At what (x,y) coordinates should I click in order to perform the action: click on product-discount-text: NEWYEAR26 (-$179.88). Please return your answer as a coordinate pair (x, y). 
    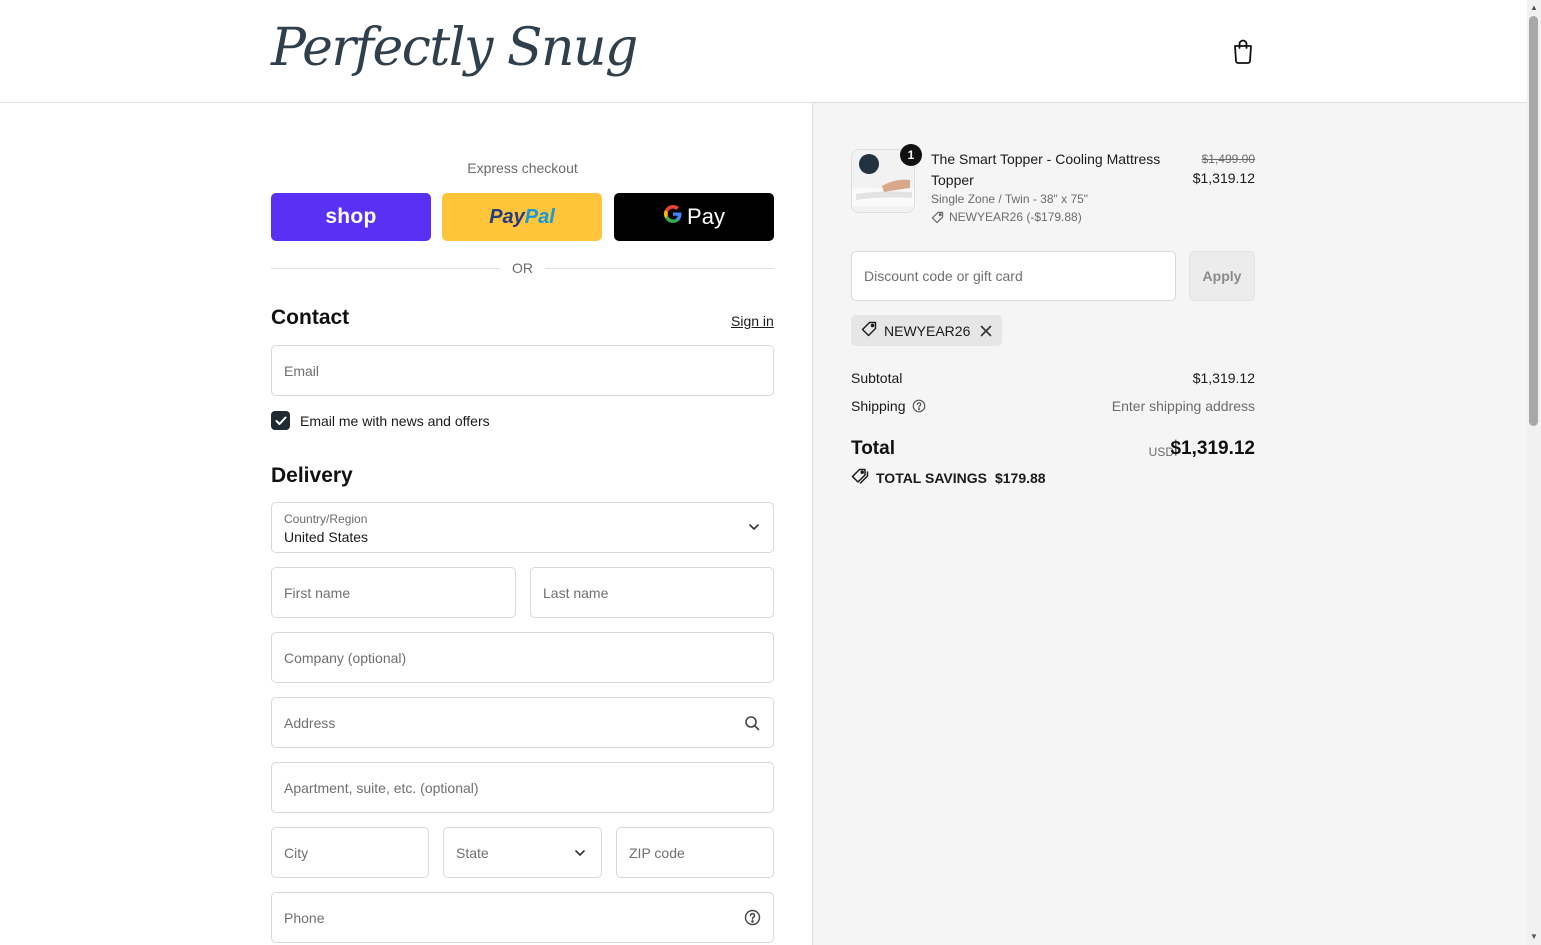
    Looking at the image, I should click on (1015, 217).